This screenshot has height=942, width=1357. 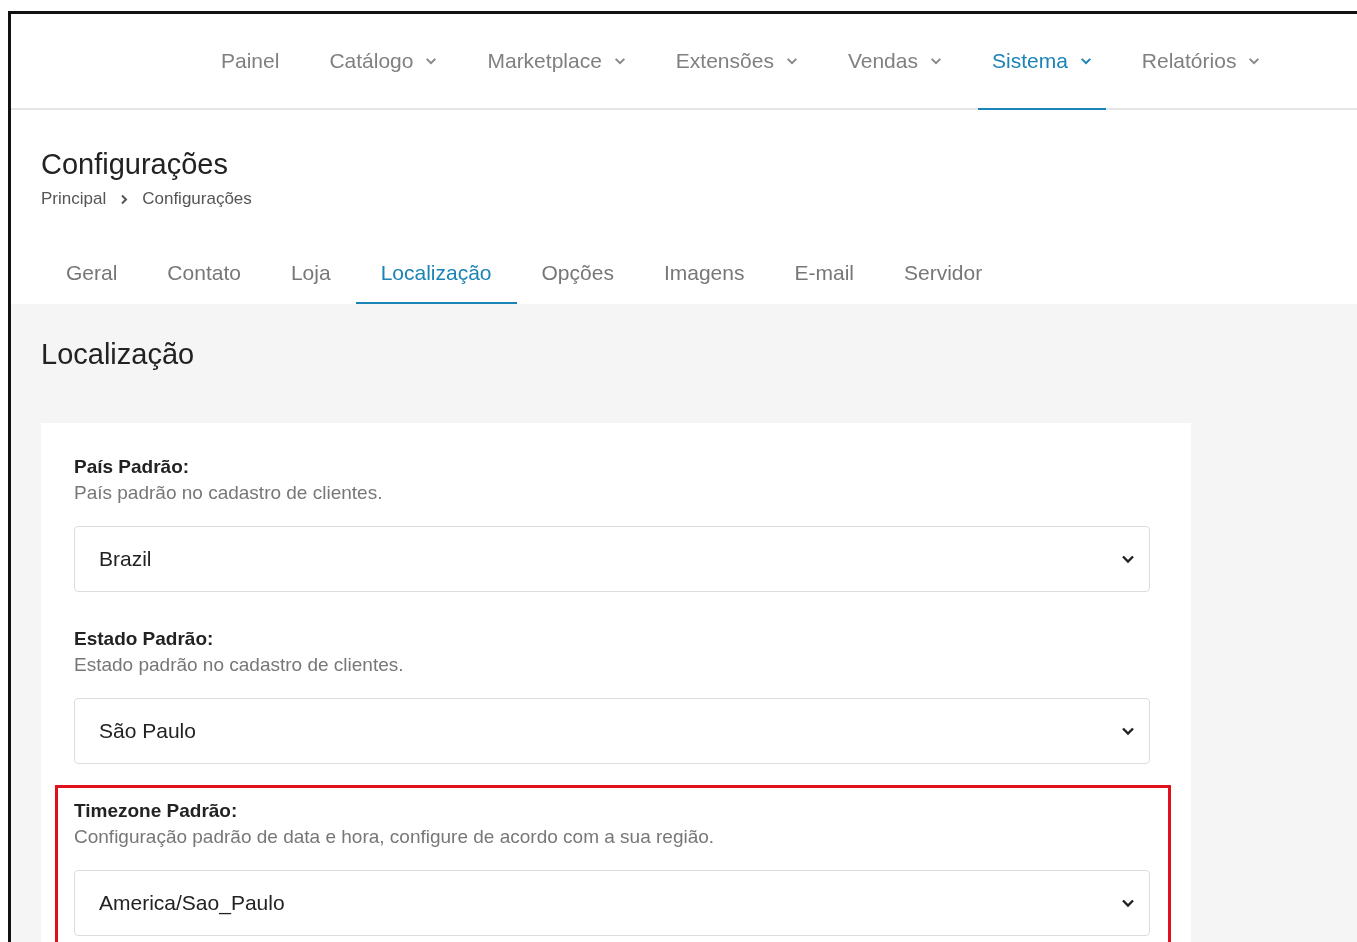 What do you see at coordinates (74, 199) in the screenshot?
I see `breadcrumb-link: Principal` at bounding box center [74, 199].